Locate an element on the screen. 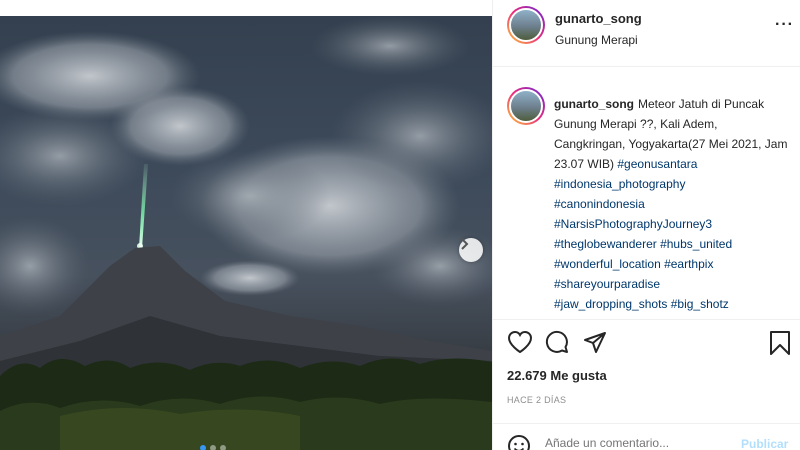 The image size is (800, 450). like-button is located at coordinates (520, 342).